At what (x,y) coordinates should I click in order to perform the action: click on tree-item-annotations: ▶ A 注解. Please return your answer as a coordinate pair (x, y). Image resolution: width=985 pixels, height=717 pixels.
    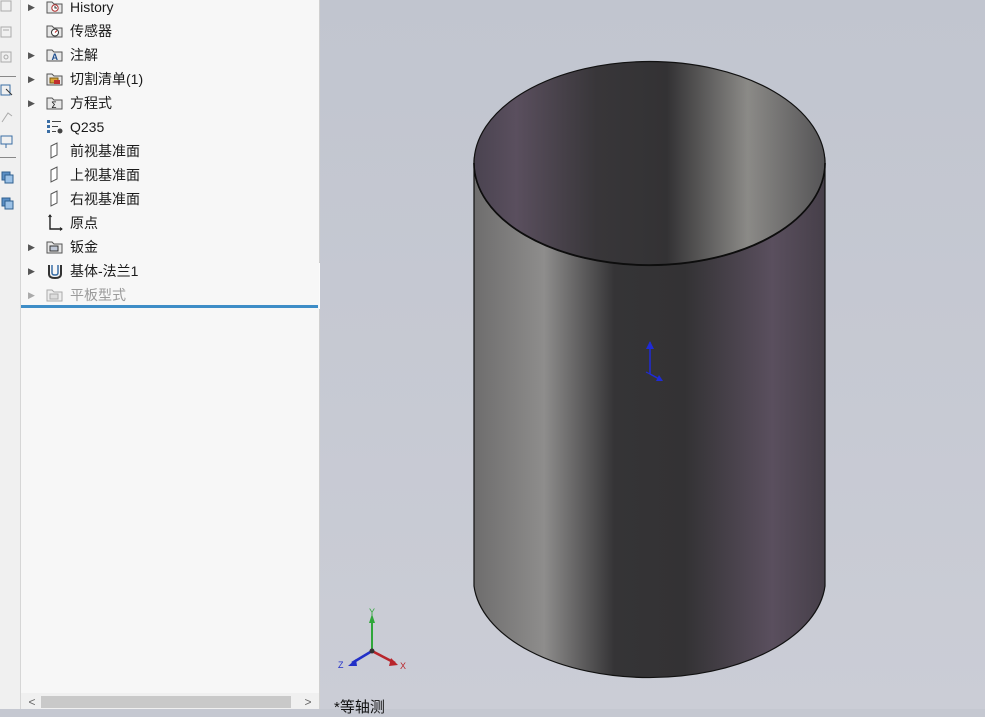
    Looking at the image, I should click on (170, 56).